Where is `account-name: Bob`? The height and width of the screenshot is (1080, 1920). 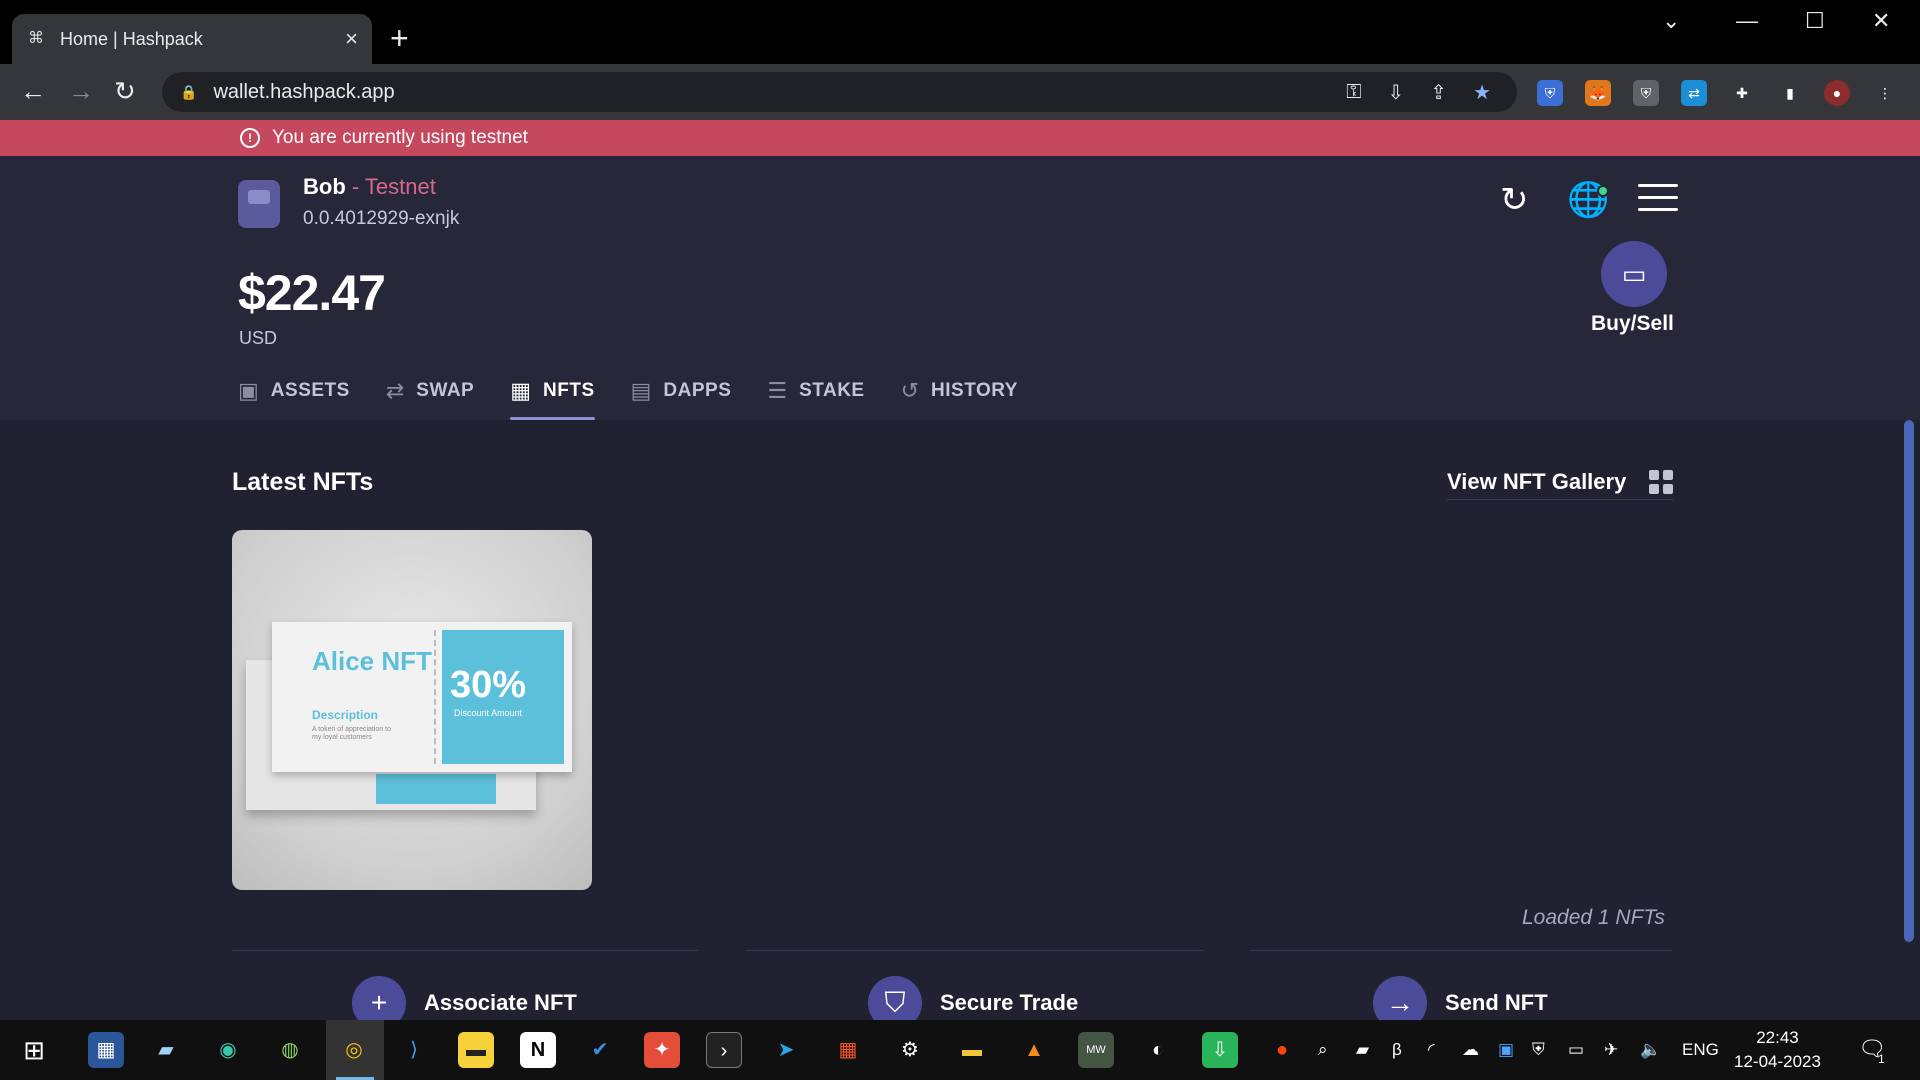
account-name: Bob is located at coordinates (324, 186).